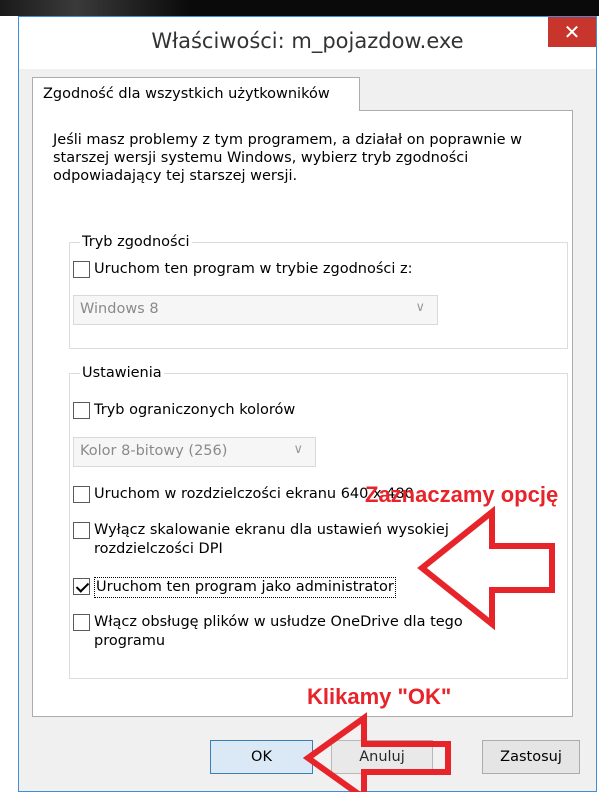 The width and height of the screenshot is (599, 792). I want to click on annotation-arrow-ok, so click(376, 752).